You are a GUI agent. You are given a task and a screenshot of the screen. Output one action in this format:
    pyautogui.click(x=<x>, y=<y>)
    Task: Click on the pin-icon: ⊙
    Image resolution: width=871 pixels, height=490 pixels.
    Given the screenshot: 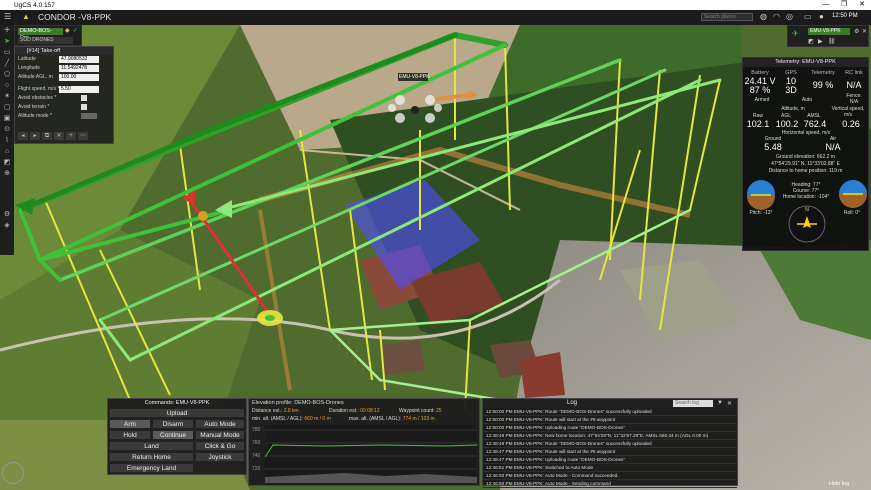 What is the action you would take?
    pyautogui.click(x=7, y=129)
    